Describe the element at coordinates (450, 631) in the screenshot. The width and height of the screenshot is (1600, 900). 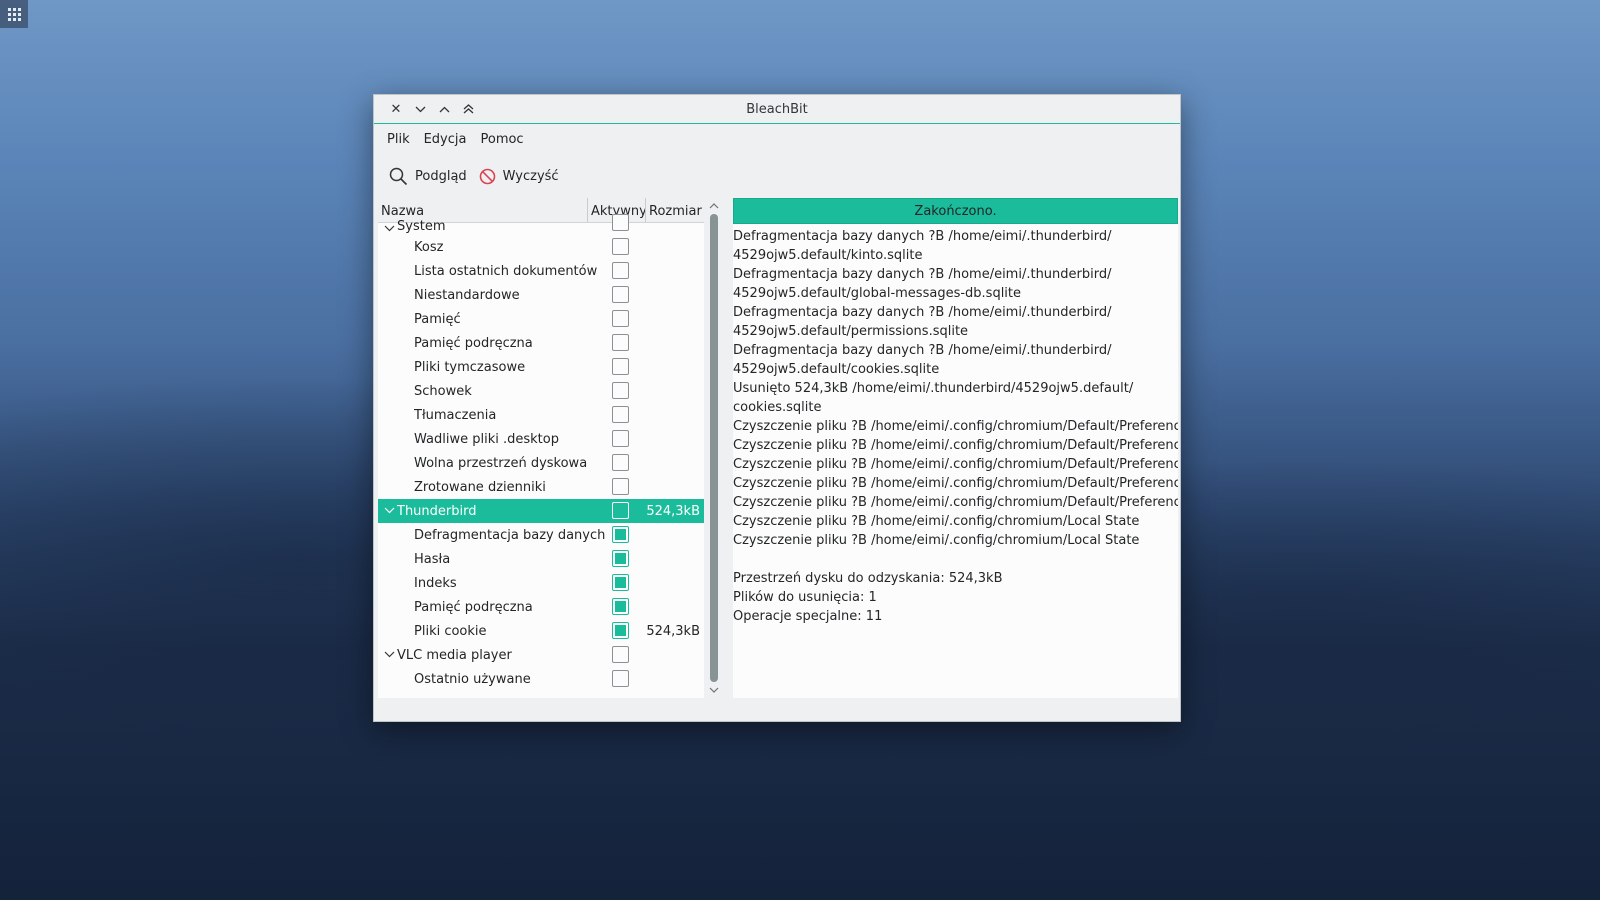
I see `tree-row-name: Pliki cookie` at that location.